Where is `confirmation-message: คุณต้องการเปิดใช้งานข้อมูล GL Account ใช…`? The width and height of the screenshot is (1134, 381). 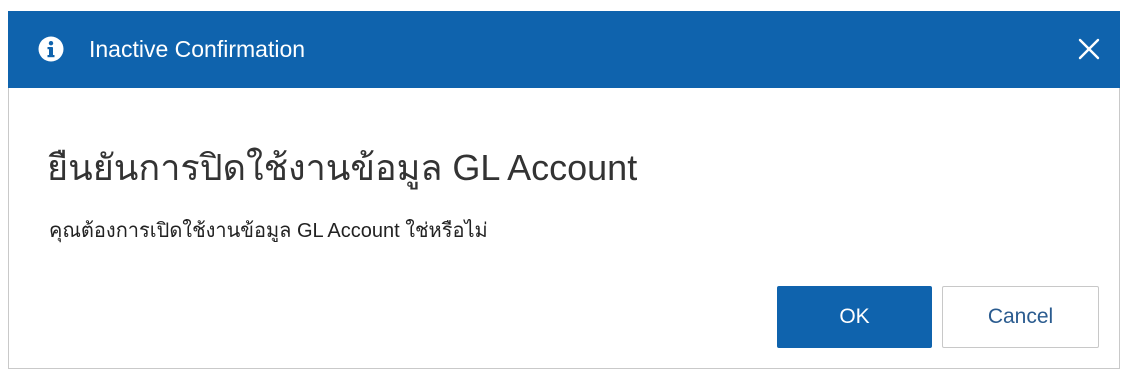
confirmation-message: คุณต้องการเปิดใช้งานข้อมูล GL Account ใช… is located at coordinates (268, 231).